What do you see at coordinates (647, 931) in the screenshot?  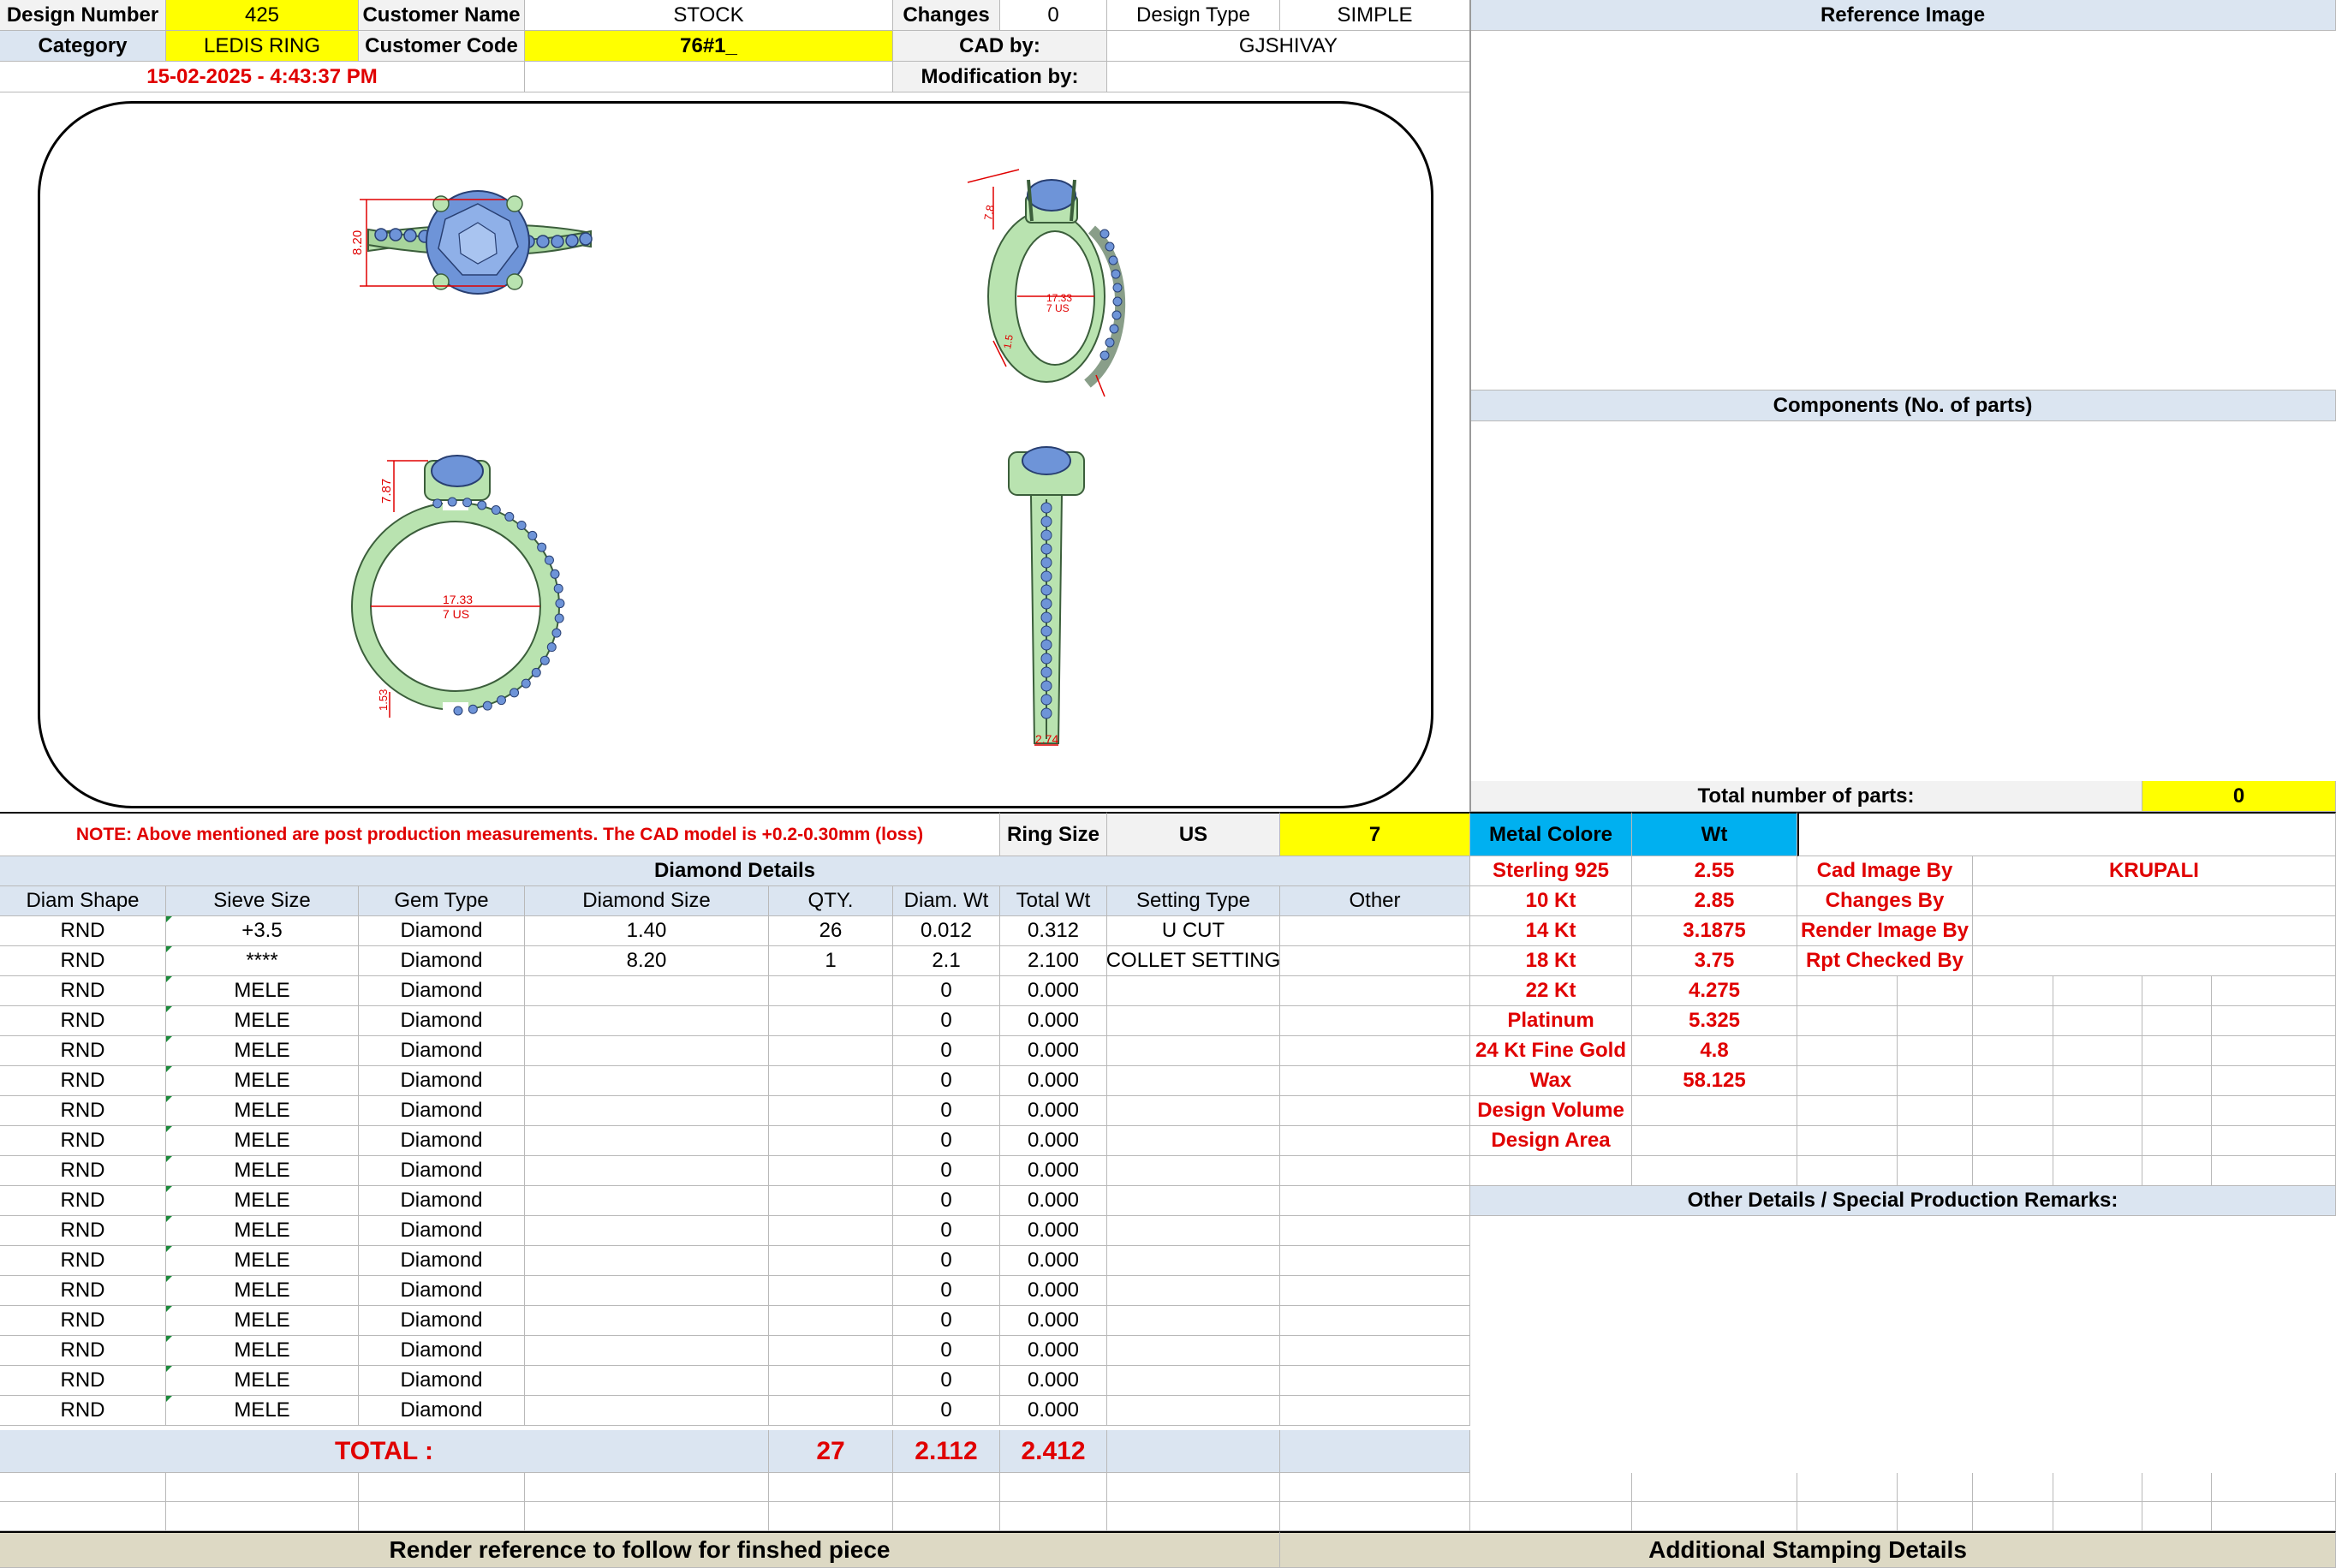 I see `cell-diamond-size: 1.40` at bounding box center [647, 931].